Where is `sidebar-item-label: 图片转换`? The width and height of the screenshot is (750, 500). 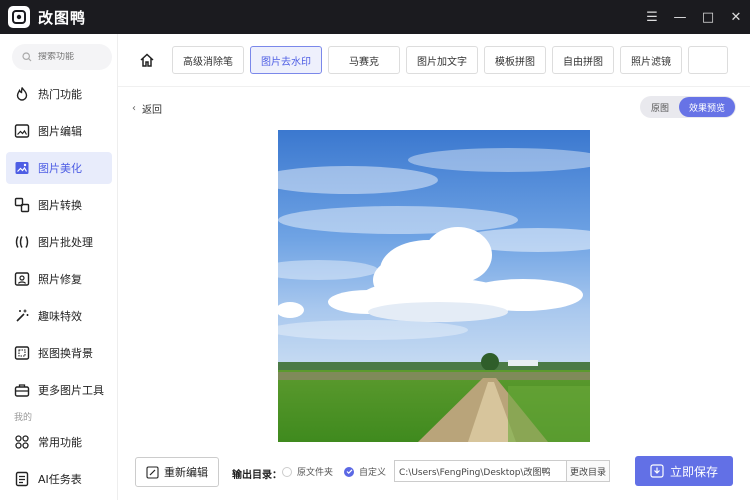 sidebar-item-label: 图片转换 is located at coordinates (60, 205).